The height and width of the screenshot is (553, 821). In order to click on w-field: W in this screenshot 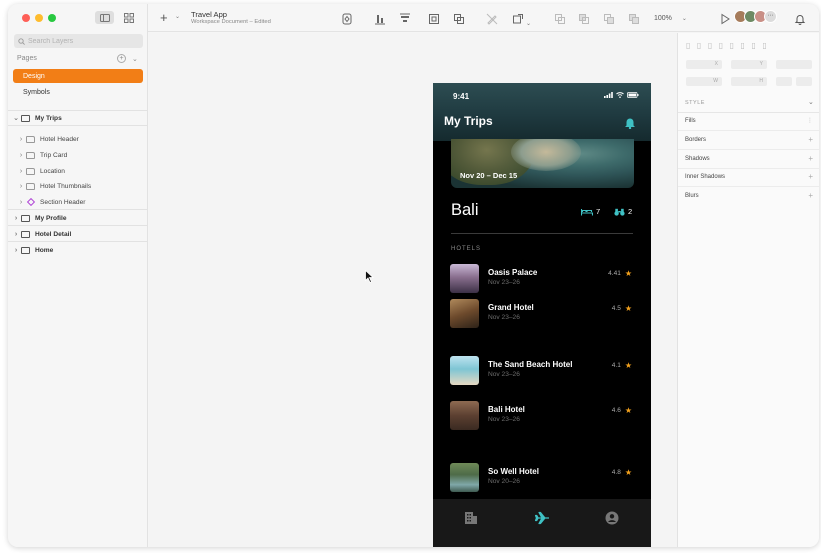, I will do `click(704, 81)`.